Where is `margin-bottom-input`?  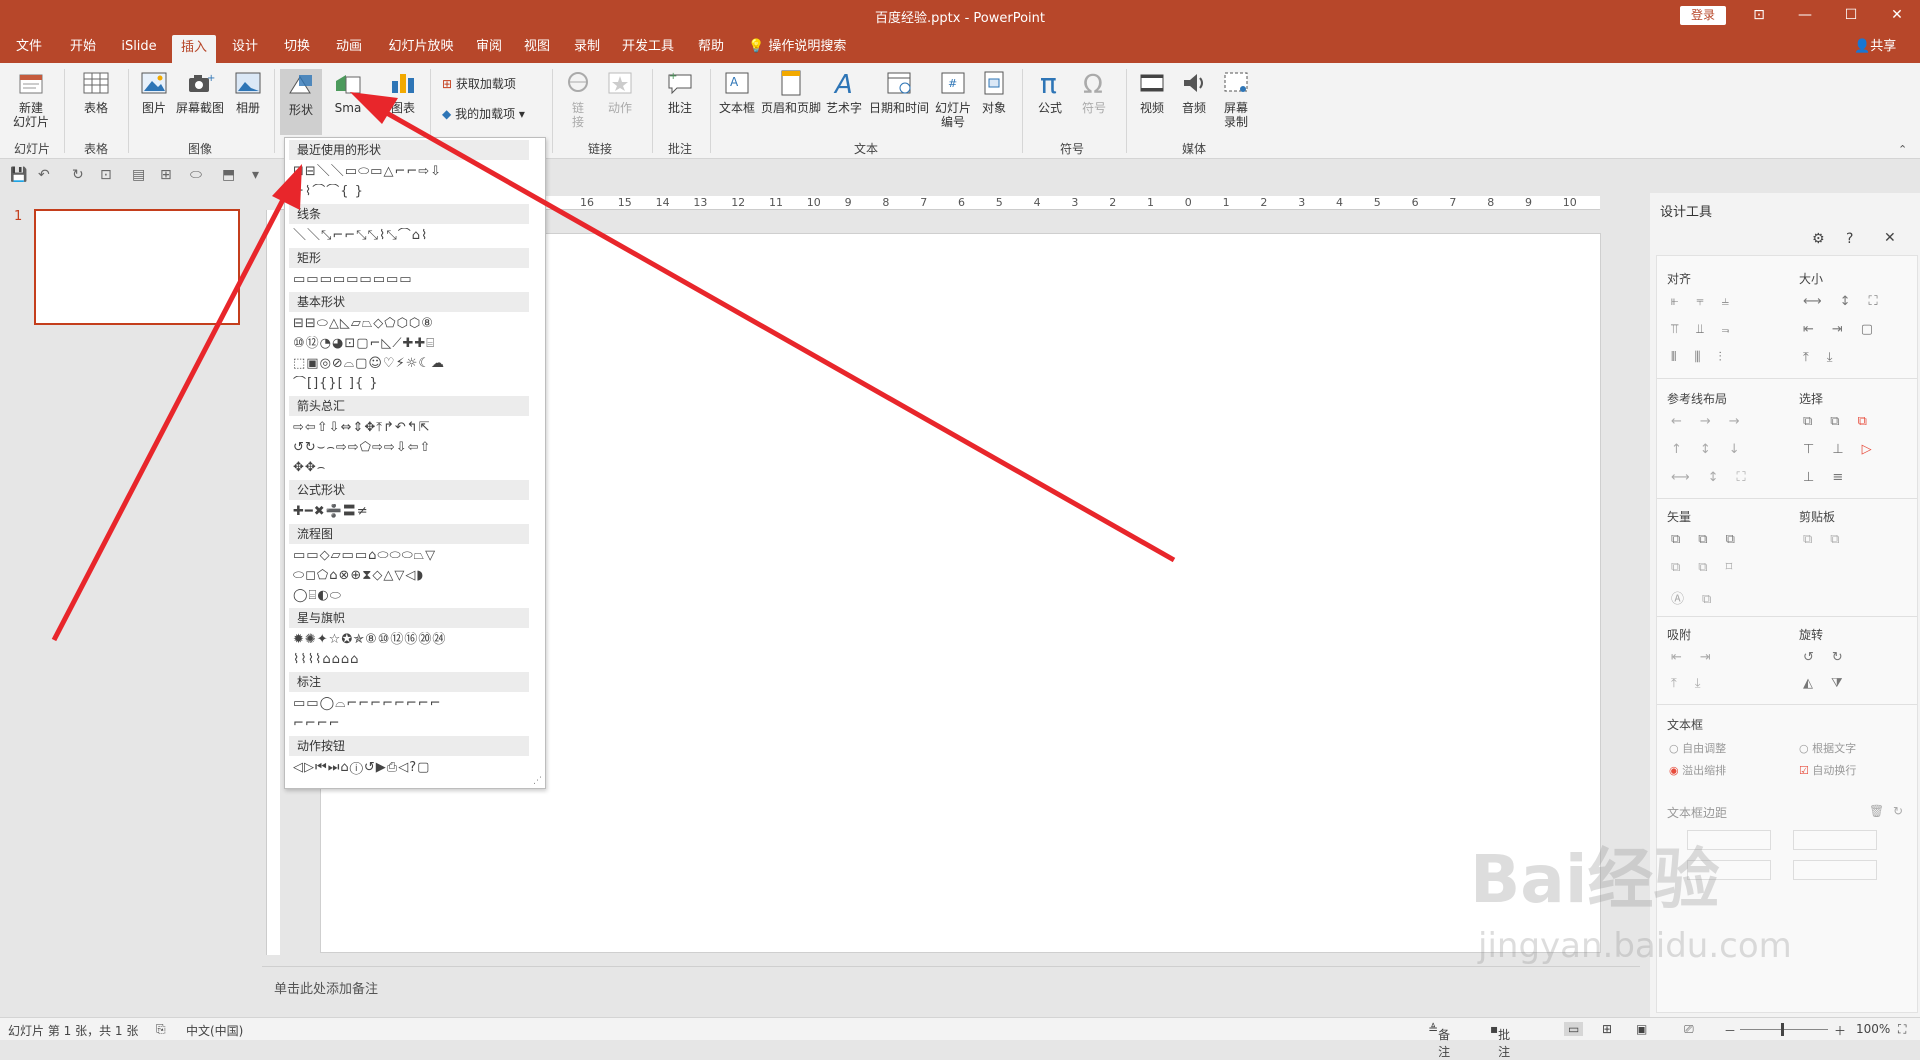 margin-bottom-input is located at coordinates (1835, 870).